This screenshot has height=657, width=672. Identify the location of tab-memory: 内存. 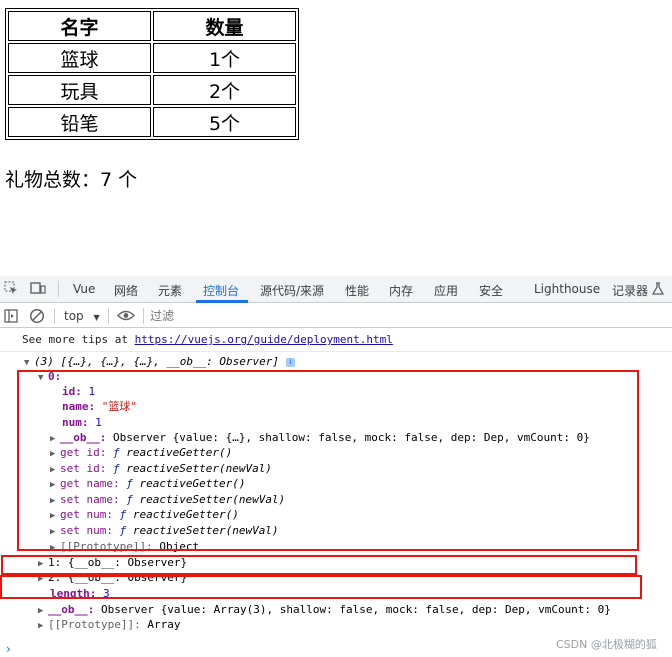
(401, 290).